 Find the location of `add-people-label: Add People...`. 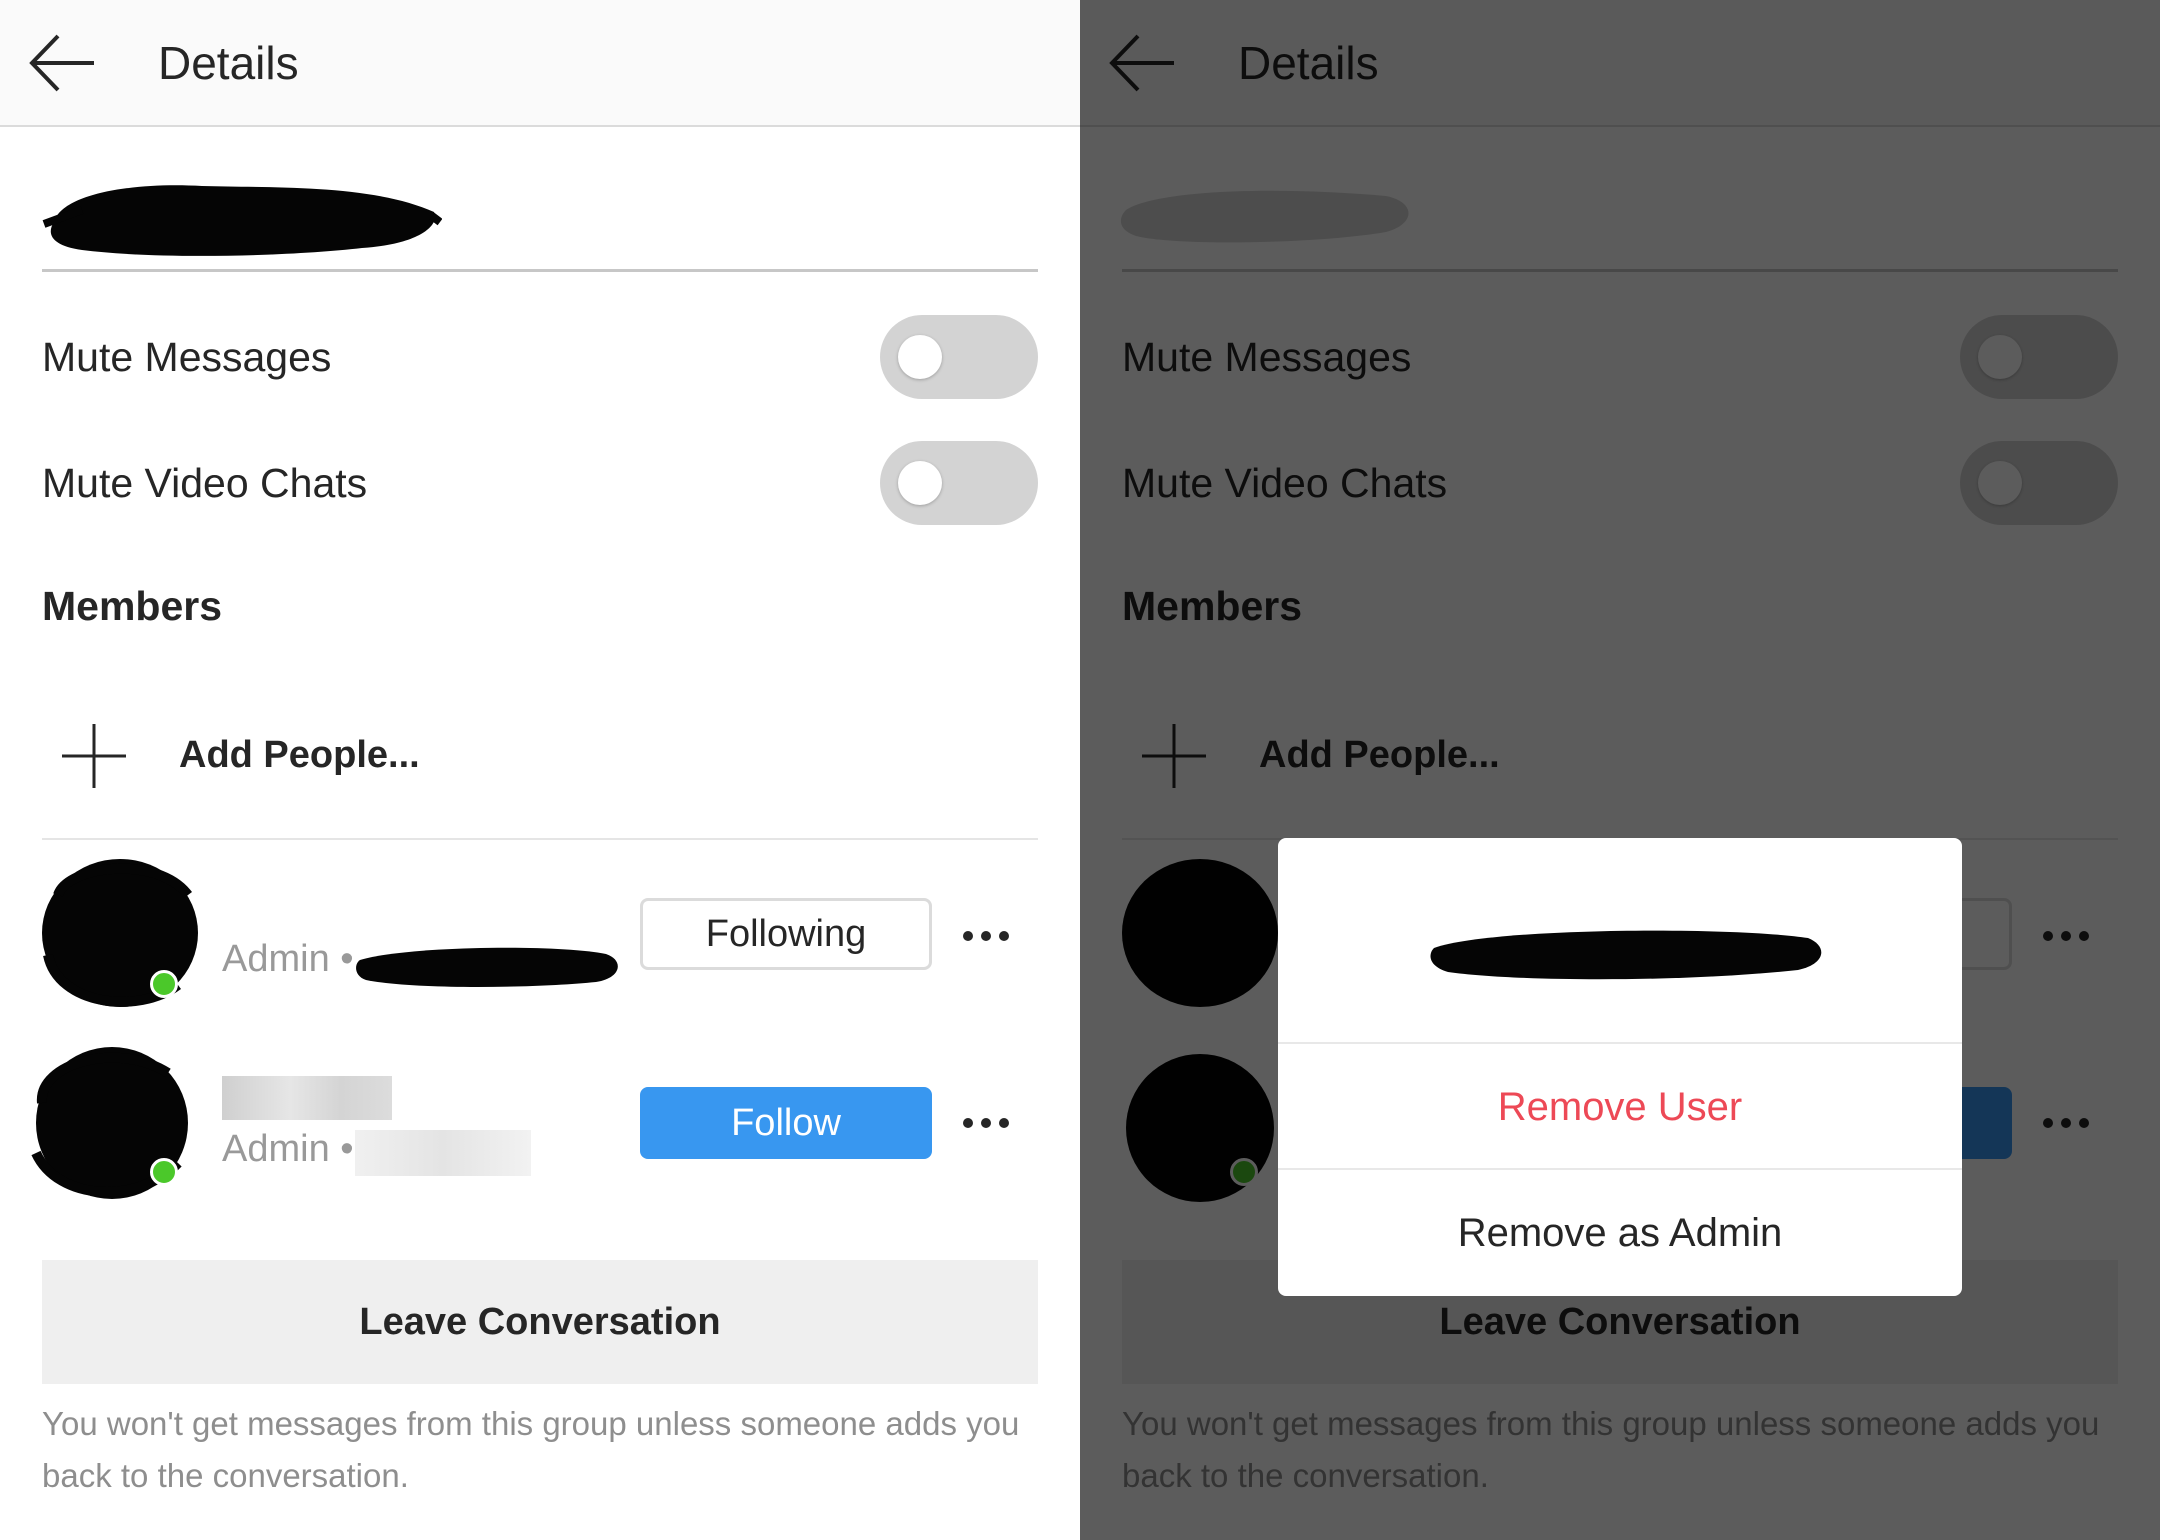

add-people-label: Add People... is located at coordinates (299, 755).